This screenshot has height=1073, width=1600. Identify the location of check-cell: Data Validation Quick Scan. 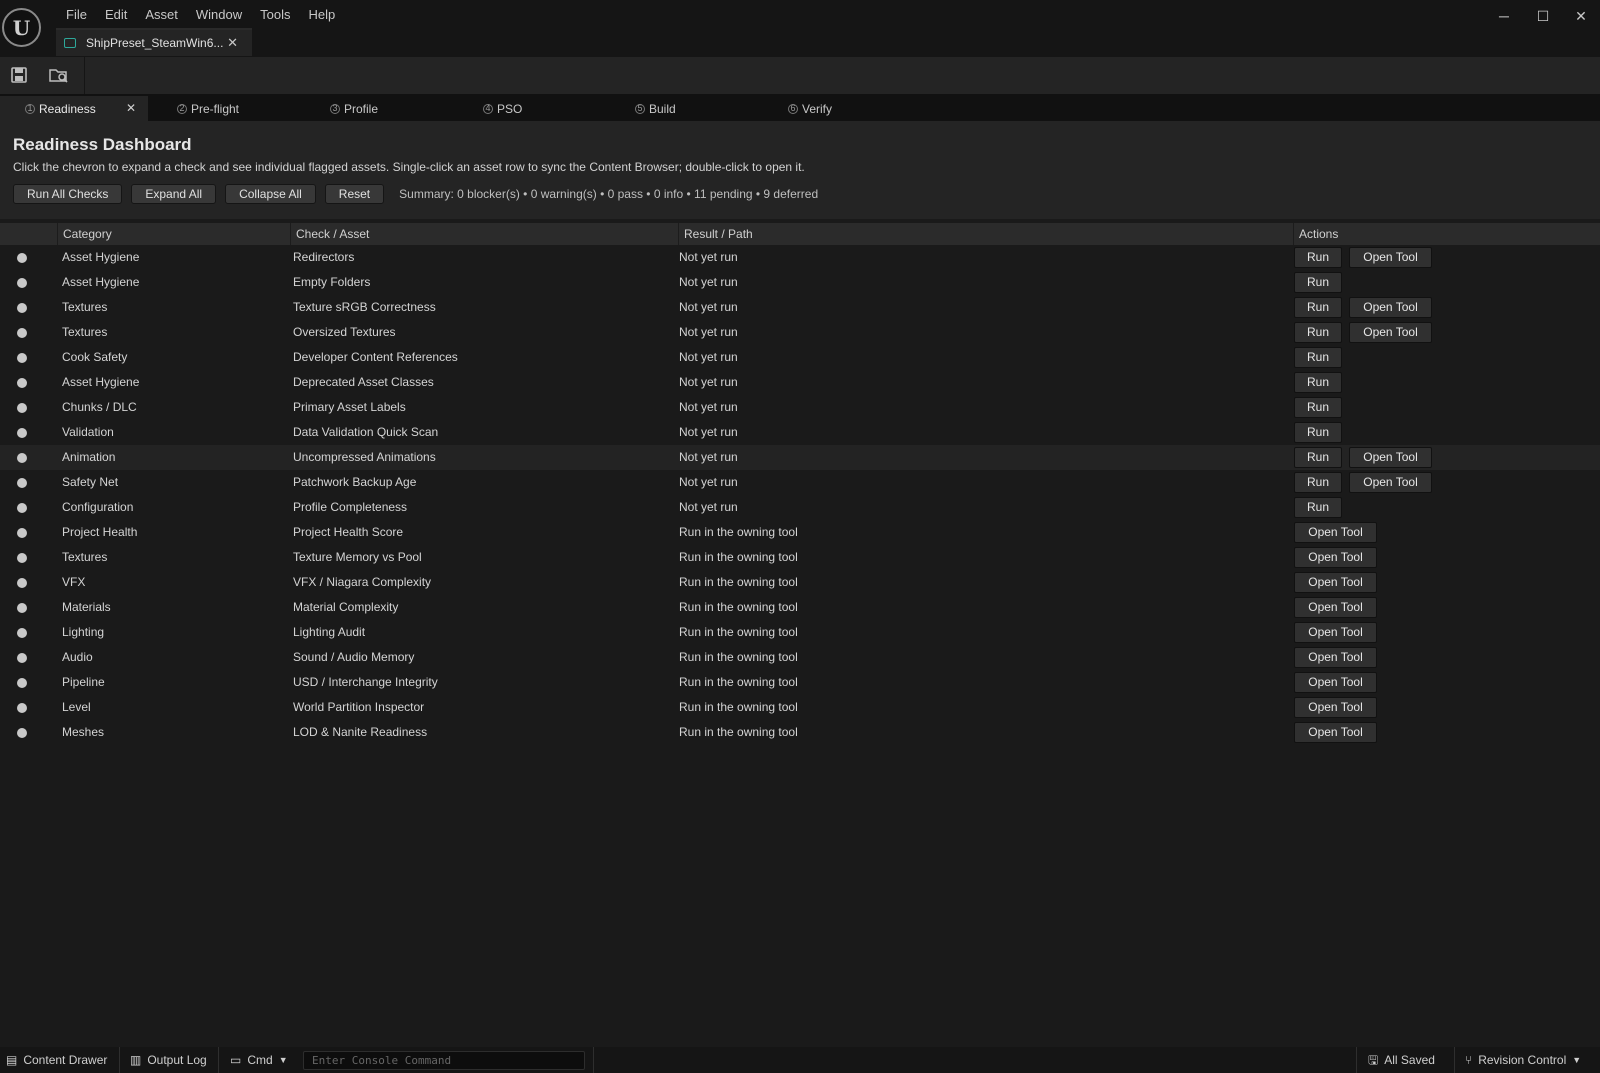
(366, 432).